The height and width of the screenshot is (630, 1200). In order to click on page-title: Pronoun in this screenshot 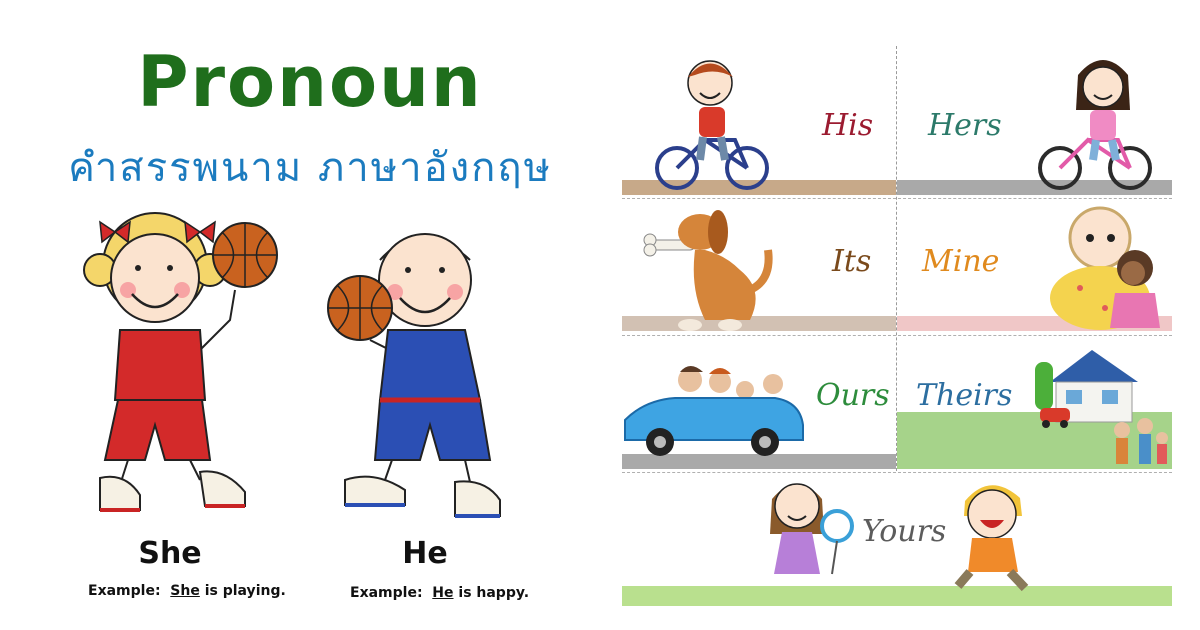, I will do `click(310, 82)`.